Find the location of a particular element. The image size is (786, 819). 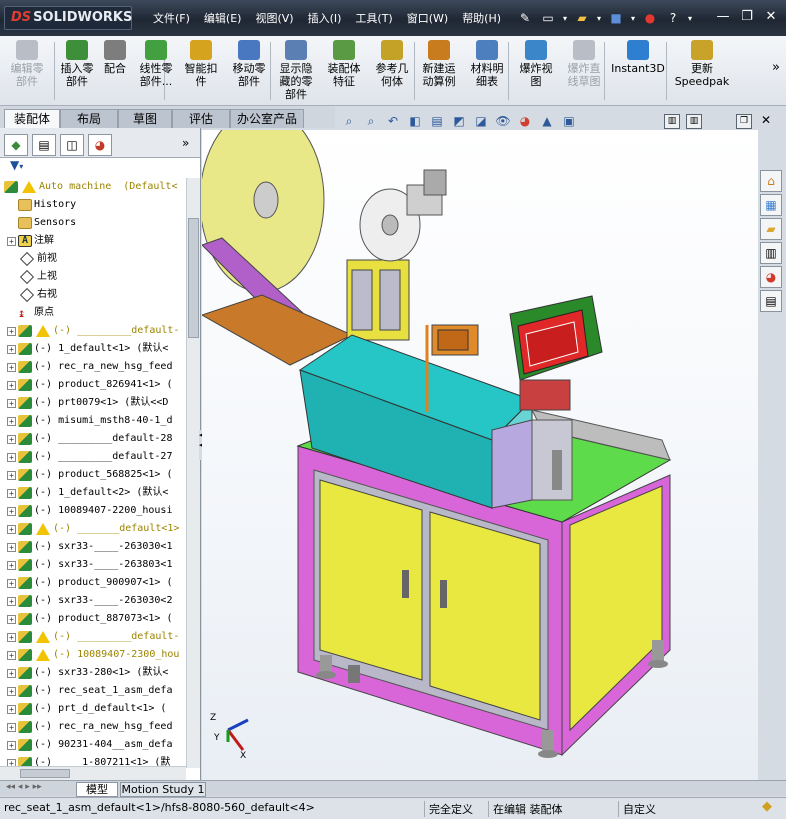

tree-item: History is located at coordinates (93, 205).